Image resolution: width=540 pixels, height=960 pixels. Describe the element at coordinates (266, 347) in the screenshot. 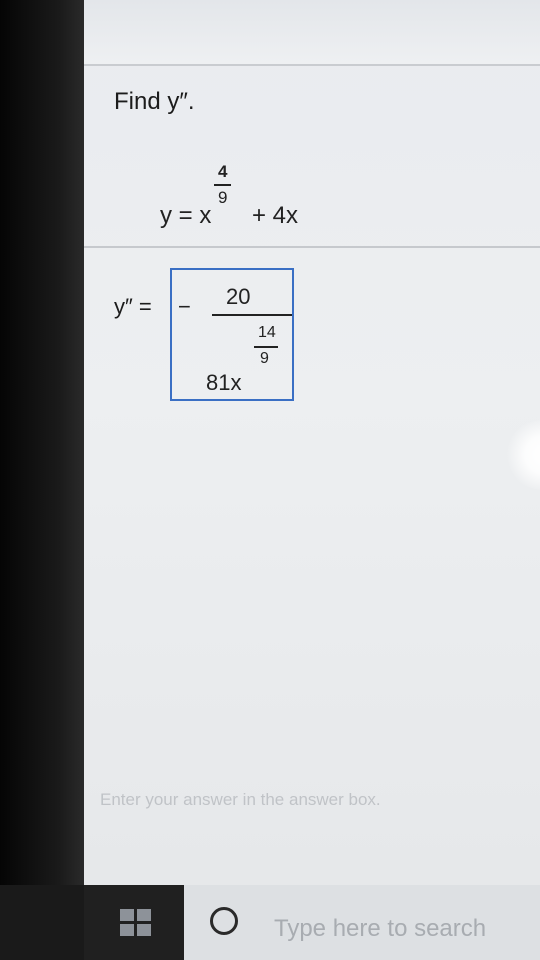

I see `answer-exponent-bar` at that location.